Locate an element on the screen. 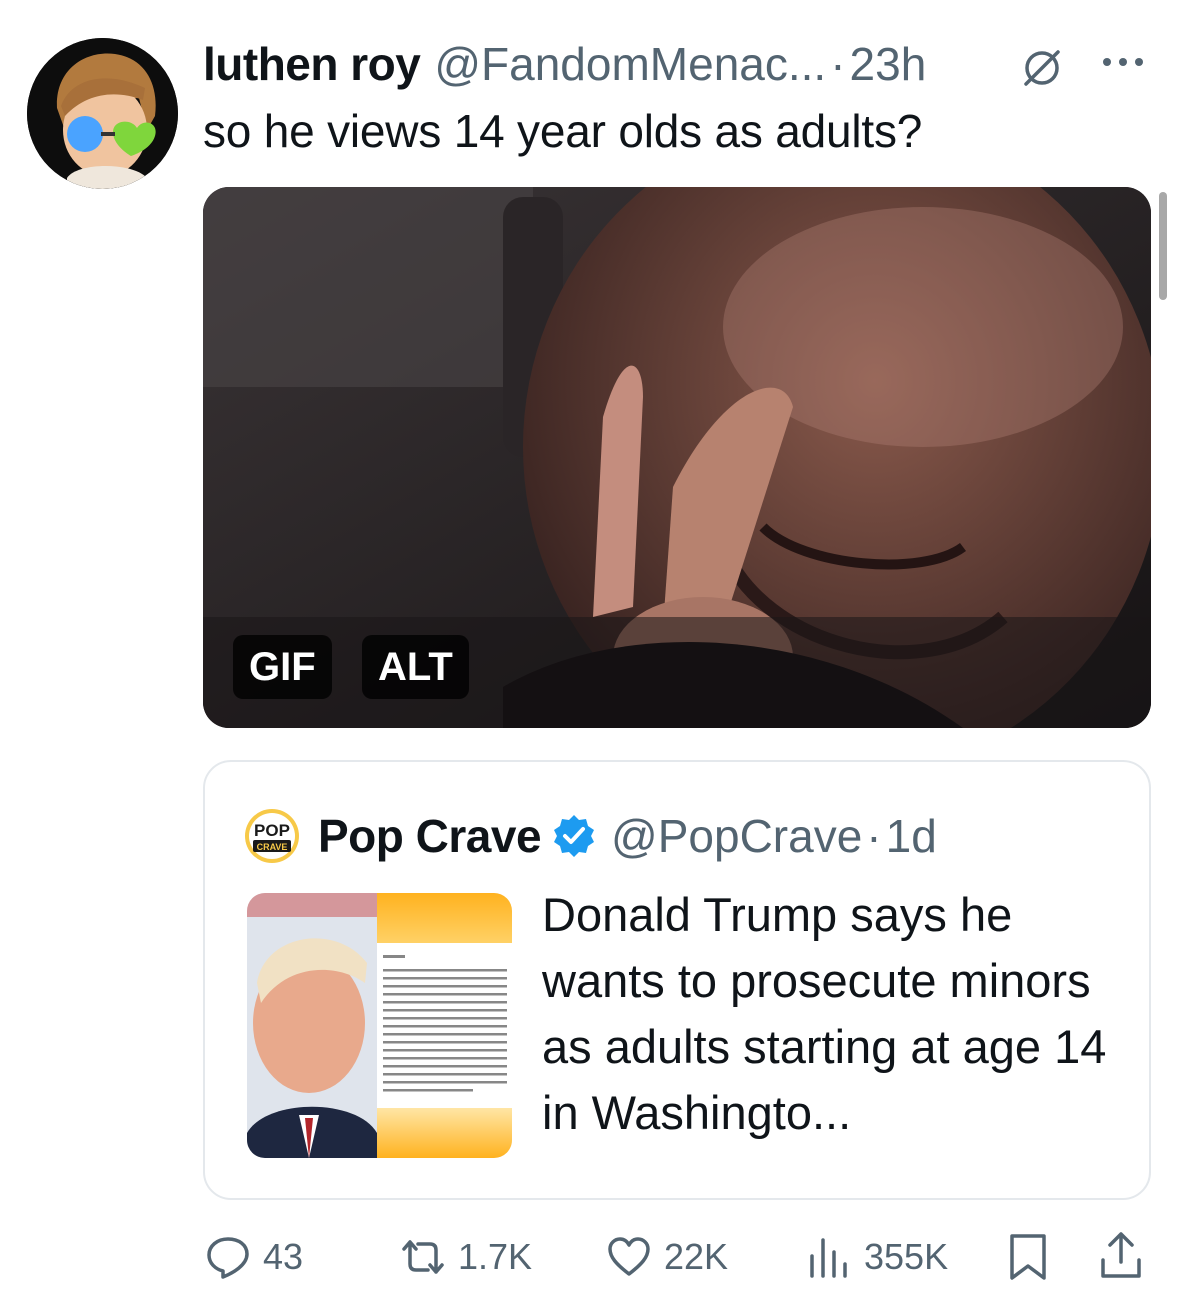 The height and width of the screenshot is (1316, 1179). alt-text-button: ALT is located at coordinates (415, 667).